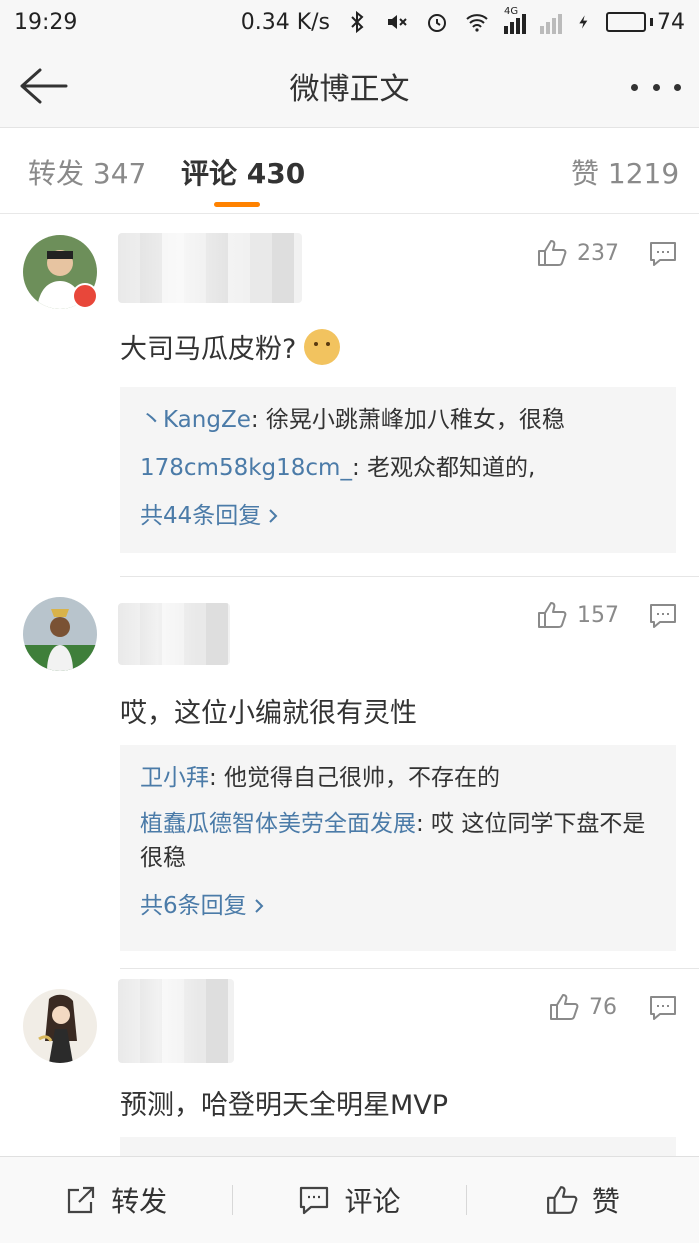  Describe the element at coordinates (645, 22) in the screenshot. I see `battery-icon: 74` at that location.